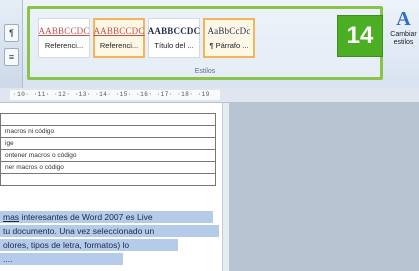 This screenshot has width=419, height=271. I want to click on table-row: ontener macros o código, so click(108, 155).